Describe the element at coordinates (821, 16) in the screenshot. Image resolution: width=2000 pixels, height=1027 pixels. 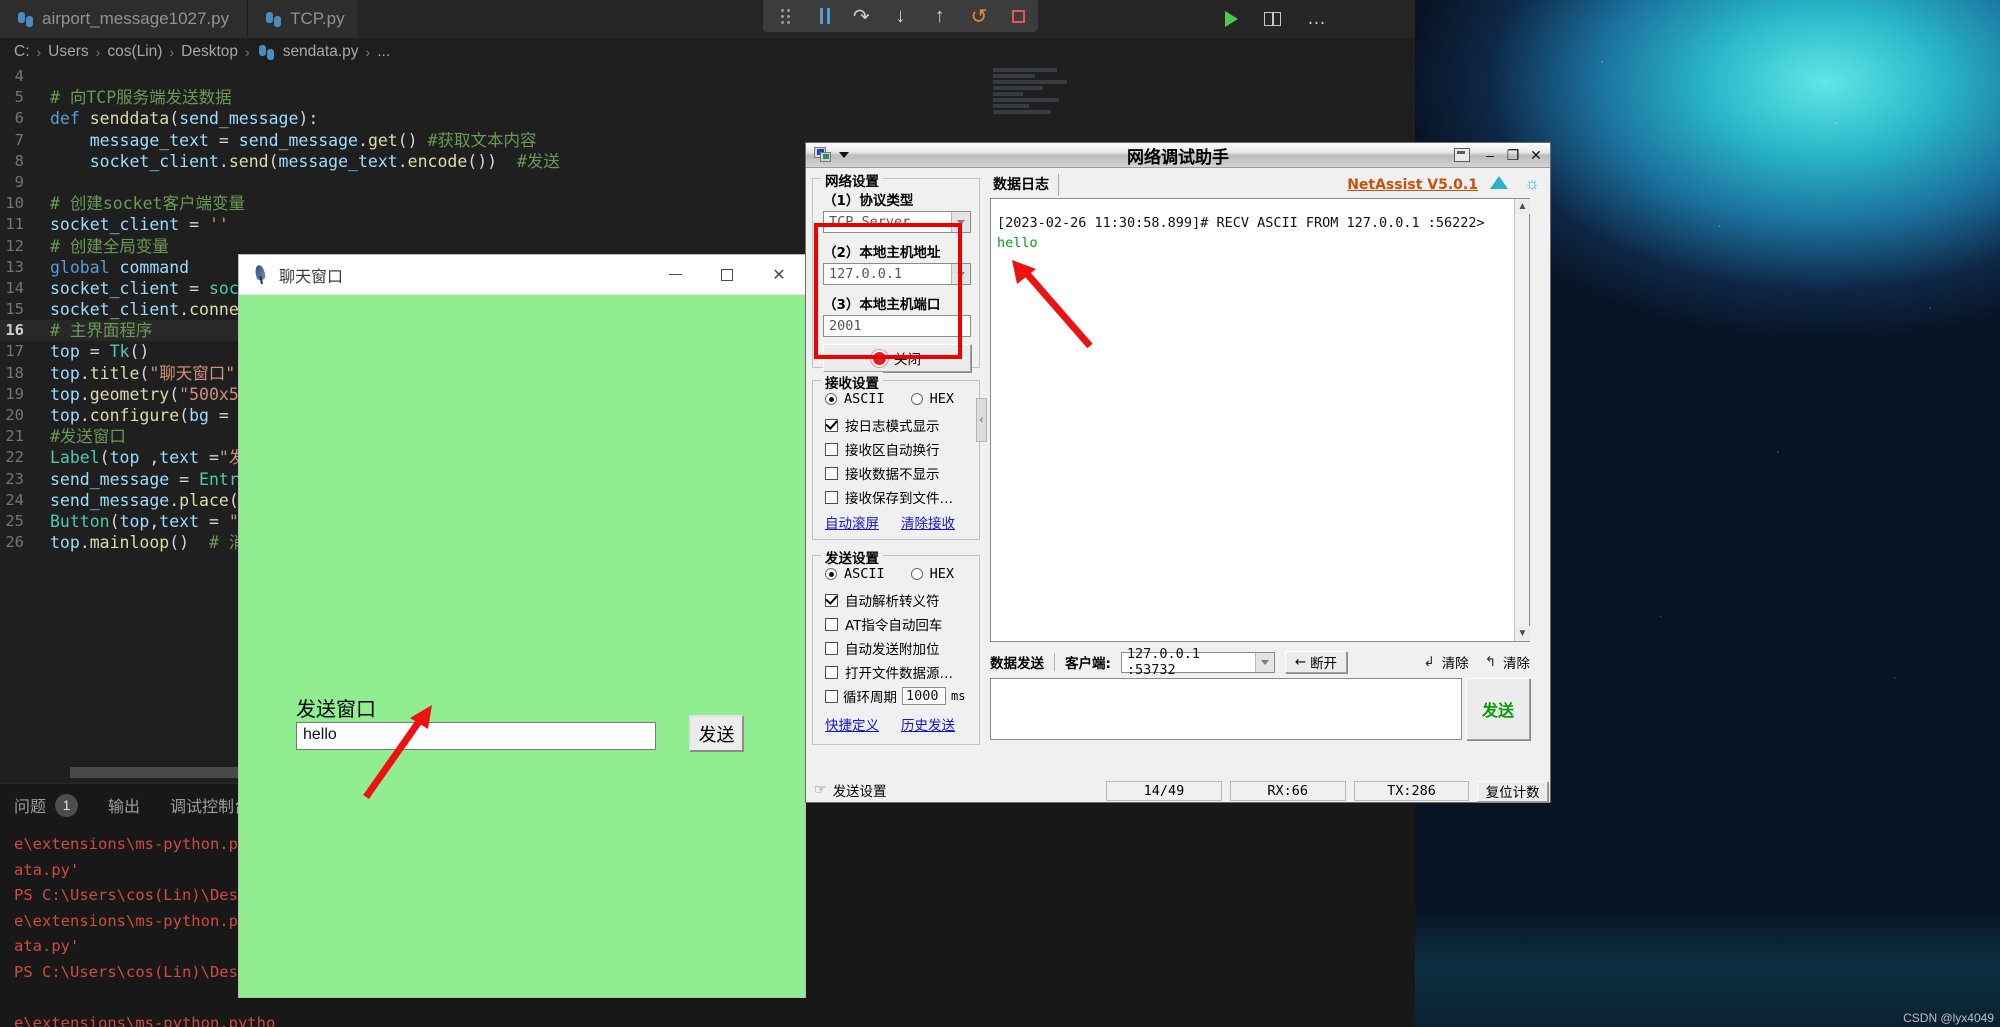
I see `pause-icon` at that location.